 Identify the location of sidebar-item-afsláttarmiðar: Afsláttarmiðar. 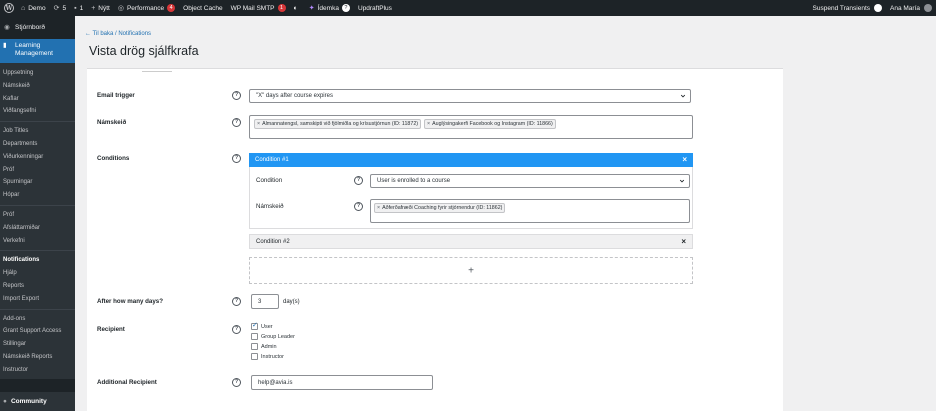
(37, 228).